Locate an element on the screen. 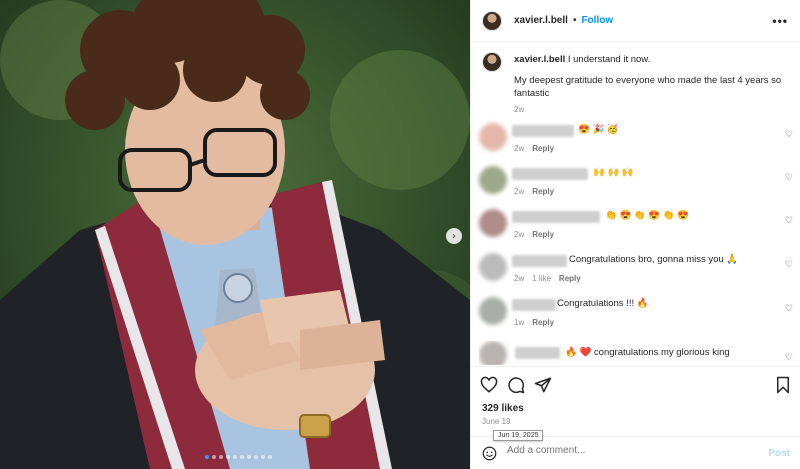  likes-count: 329 likes is located at coordinates (503, 408).